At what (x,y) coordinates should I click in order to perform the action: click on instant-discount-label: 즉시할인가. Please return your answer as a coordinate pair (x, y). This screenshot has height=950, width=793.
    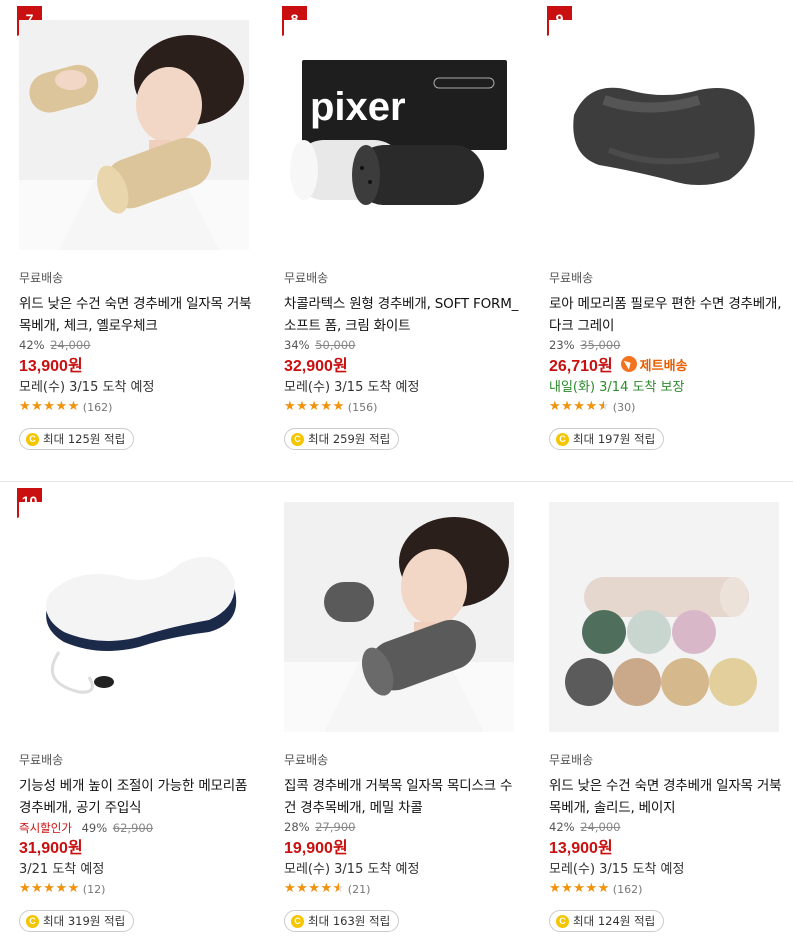
    Looking at the image, I should click on (45, 828).